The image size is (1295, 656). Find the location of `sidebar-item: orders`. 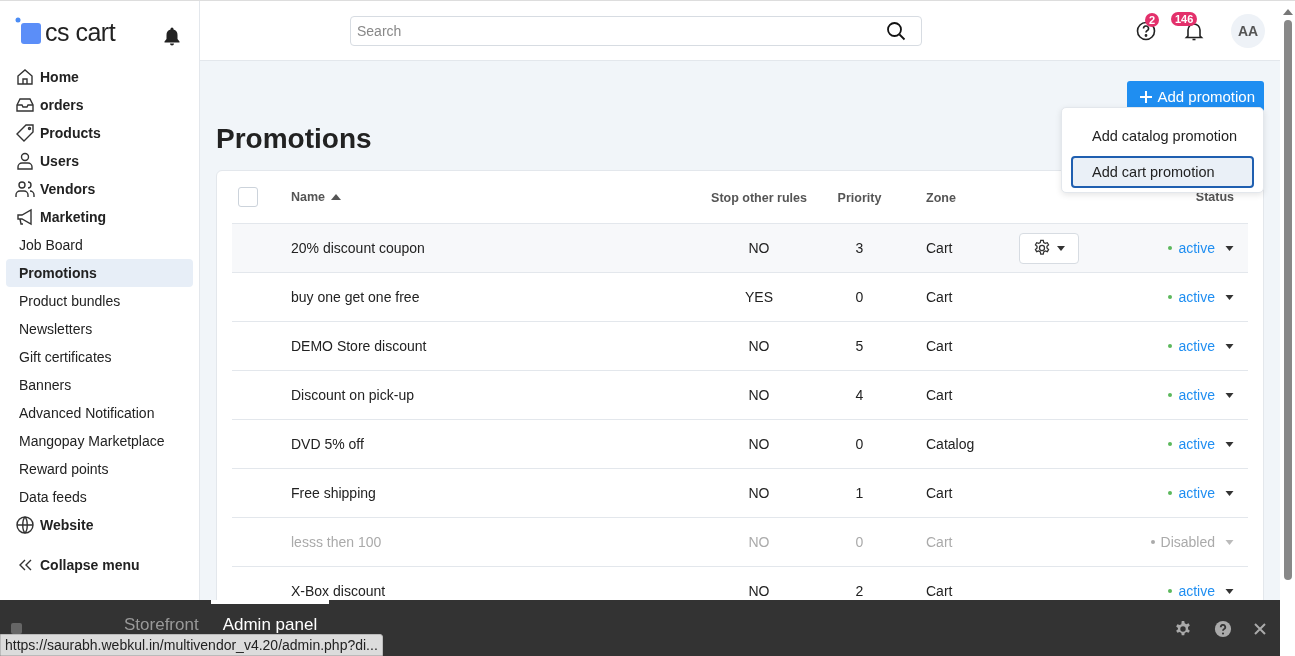

sidebar-item: orders is located at coordinates (99, 105).